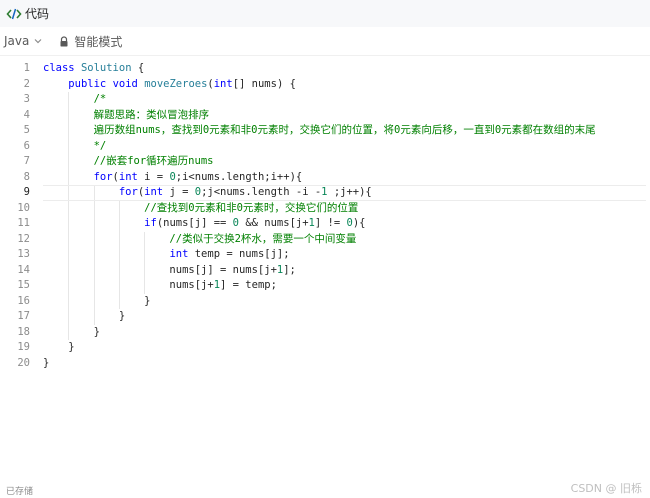 The height and width of the screenshot is (498, 650). What do you see at coordinates (14, 14) in the screenshot?
I see `code-brackets-icon` at bounding box center [14, 14].